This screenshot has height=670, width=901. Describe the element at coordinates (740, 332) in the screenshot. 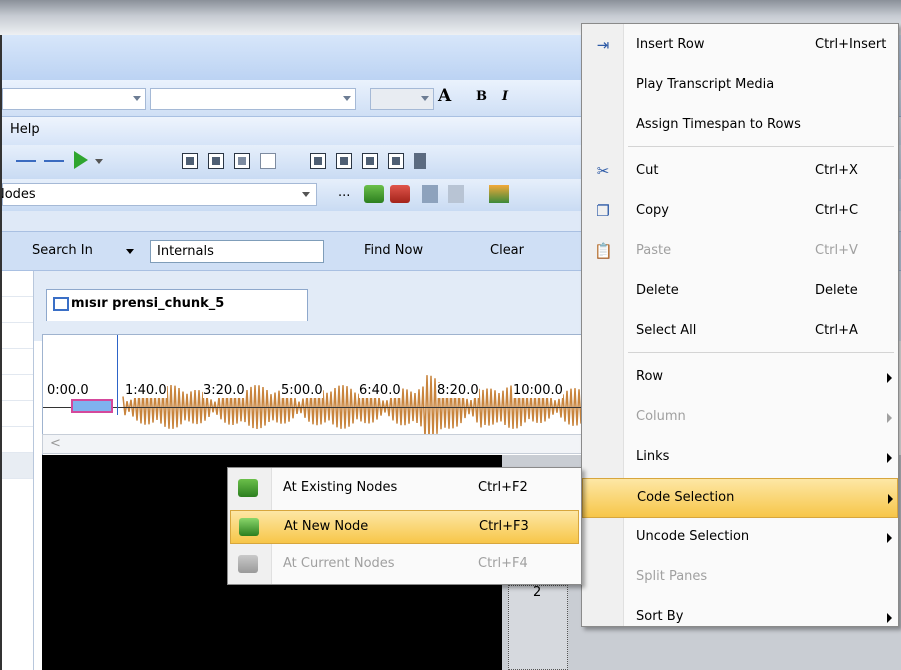

I see `menu-item-select-all: Select All Ctrl+A` at that location.